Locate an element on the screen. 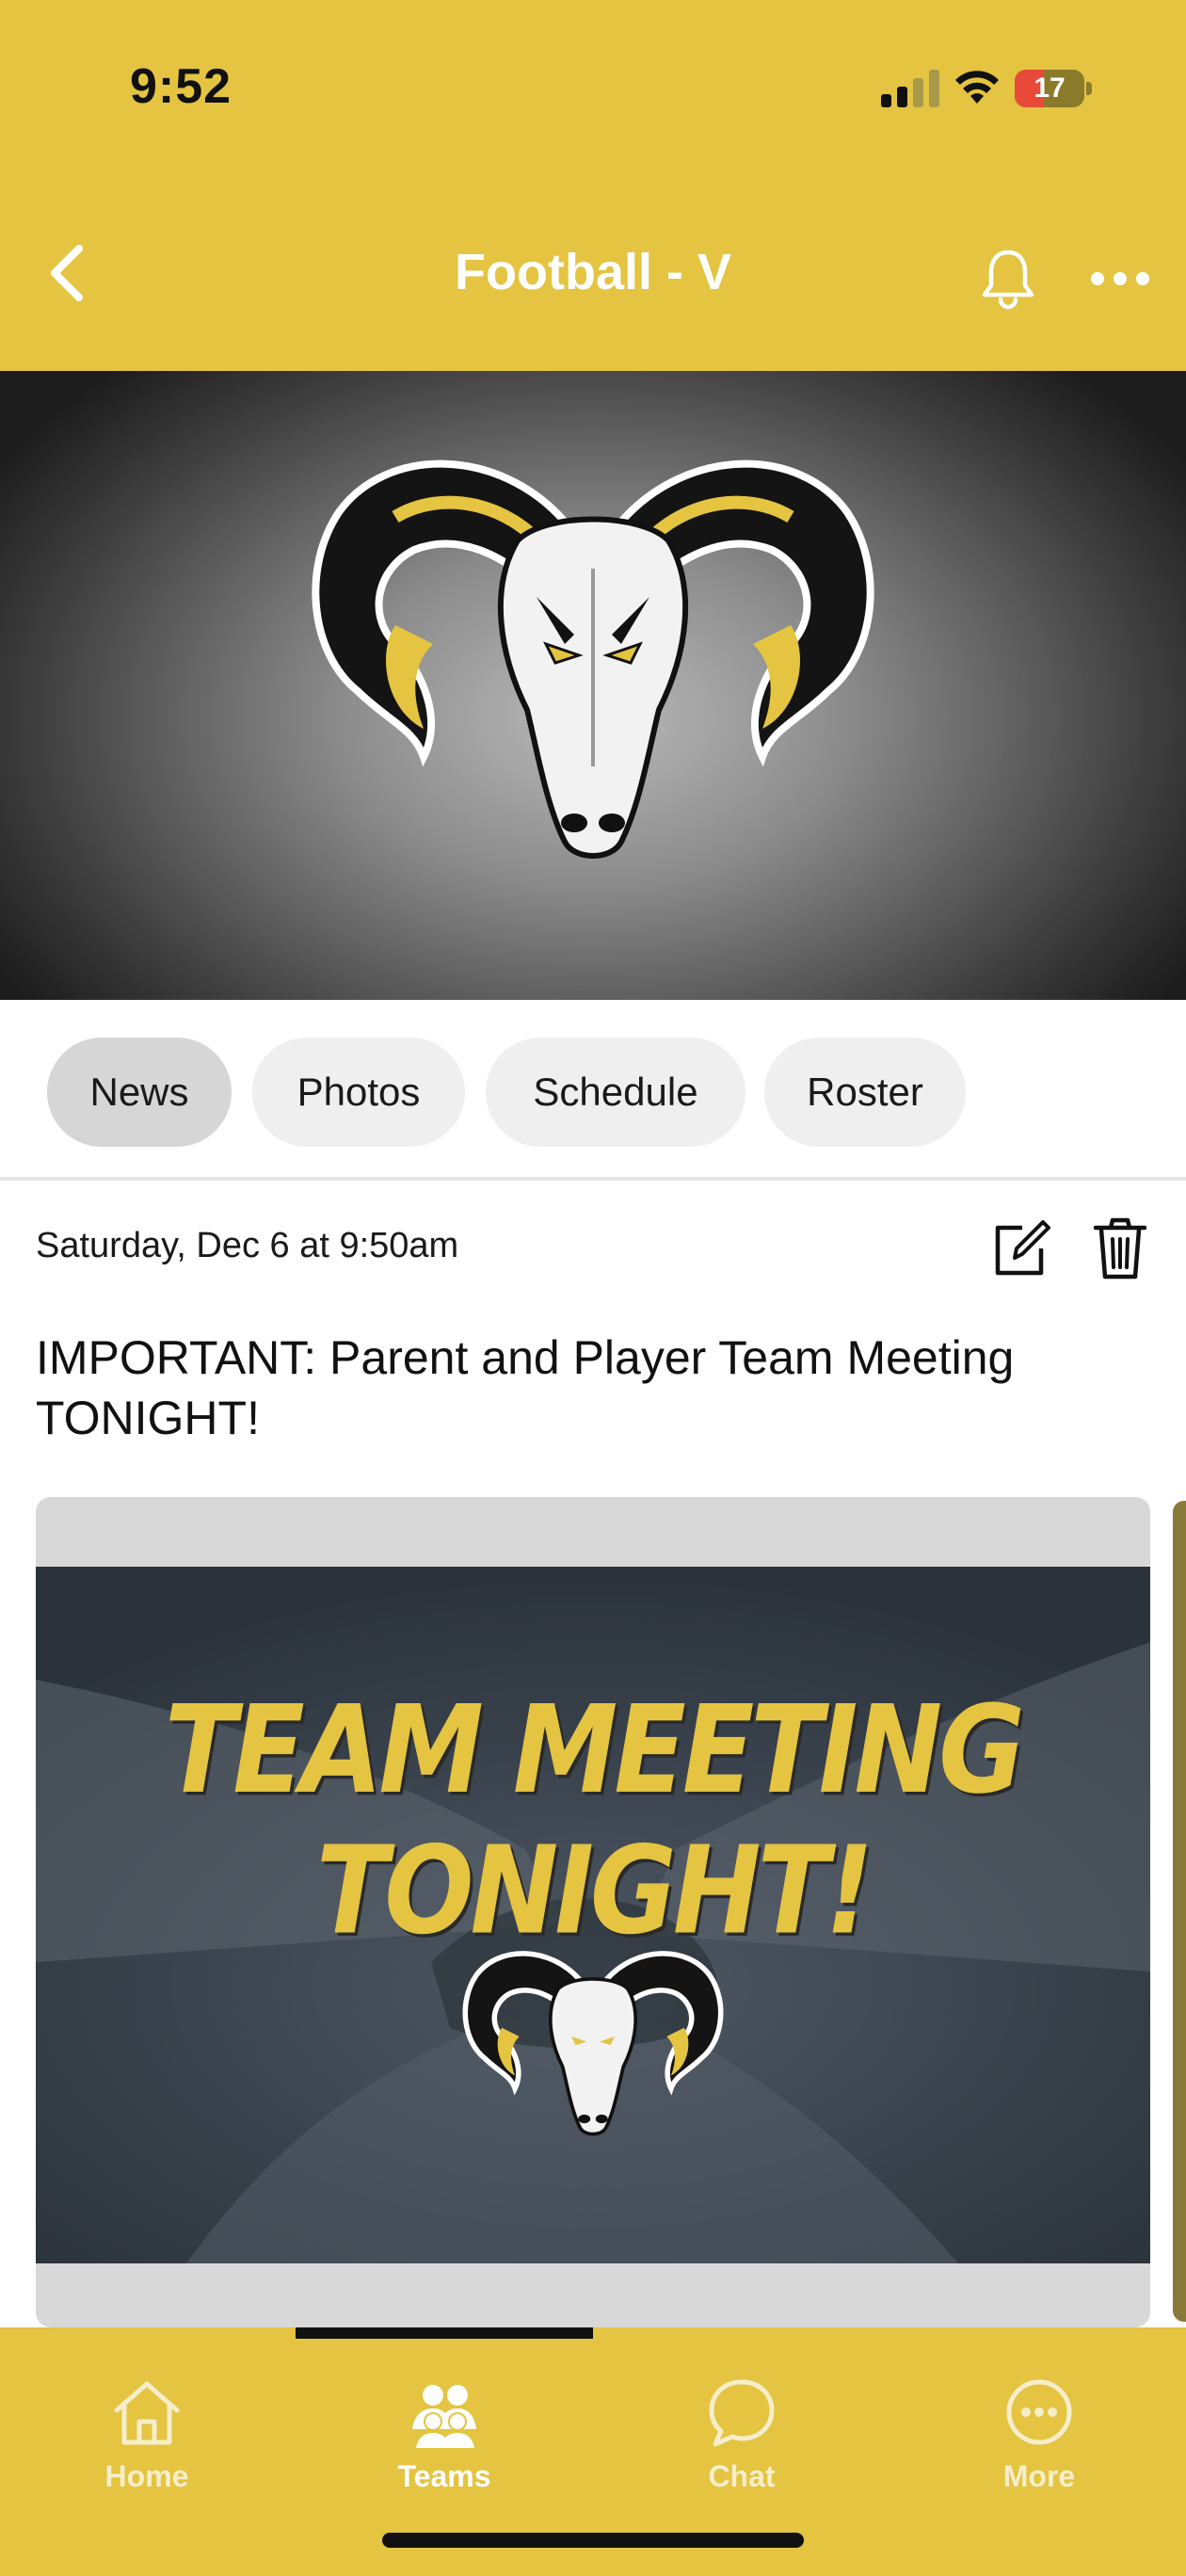 This screenshot has height=2576, width=1186. bell-icon is located at coordinates (1008, 280).